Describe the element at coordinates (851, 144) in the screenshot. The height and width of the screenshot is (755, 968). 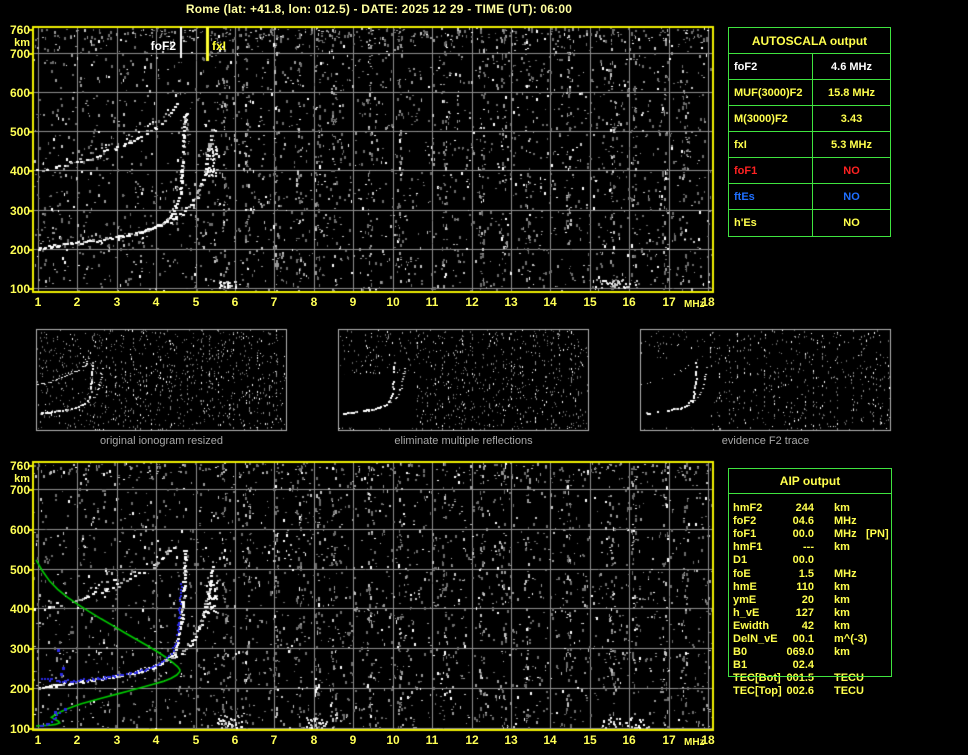
I see `parameter-value: 5.3 MHz` at that location.